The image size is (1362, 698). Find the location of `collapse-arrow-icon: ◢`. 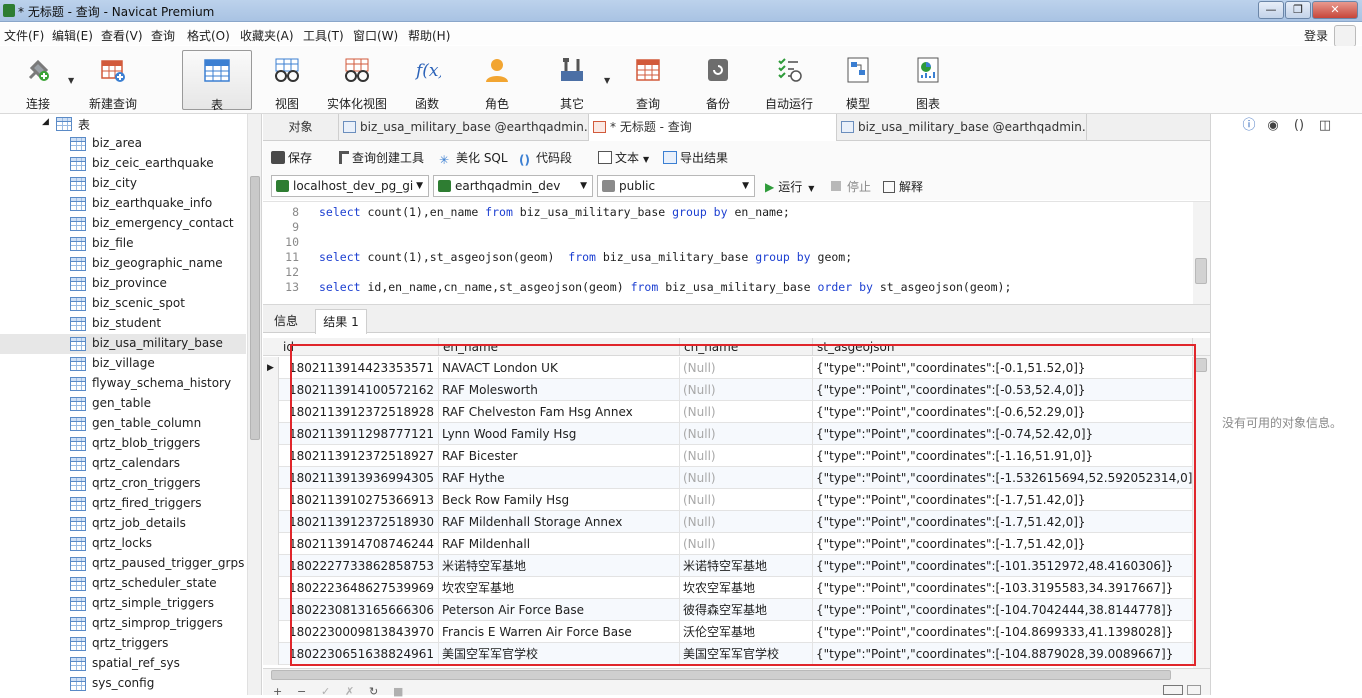

collapse-arrow-icon: ◢ is located at coordinates (45, 122).